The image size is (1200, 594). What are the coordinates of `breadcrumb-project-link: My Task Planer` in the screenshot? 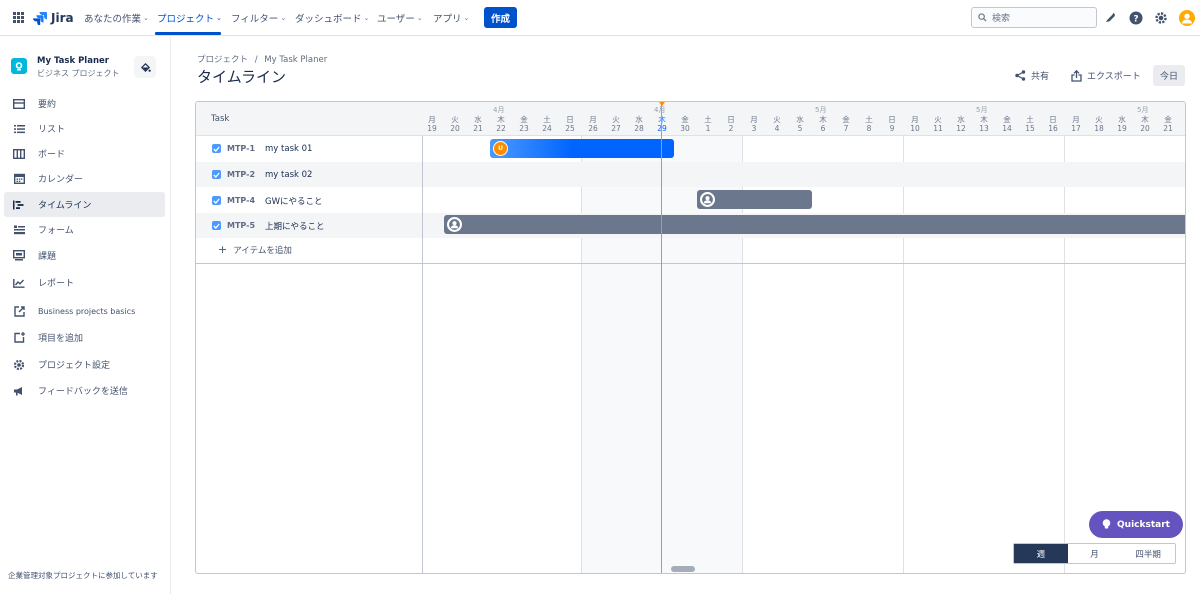 It's located at (295, 60).